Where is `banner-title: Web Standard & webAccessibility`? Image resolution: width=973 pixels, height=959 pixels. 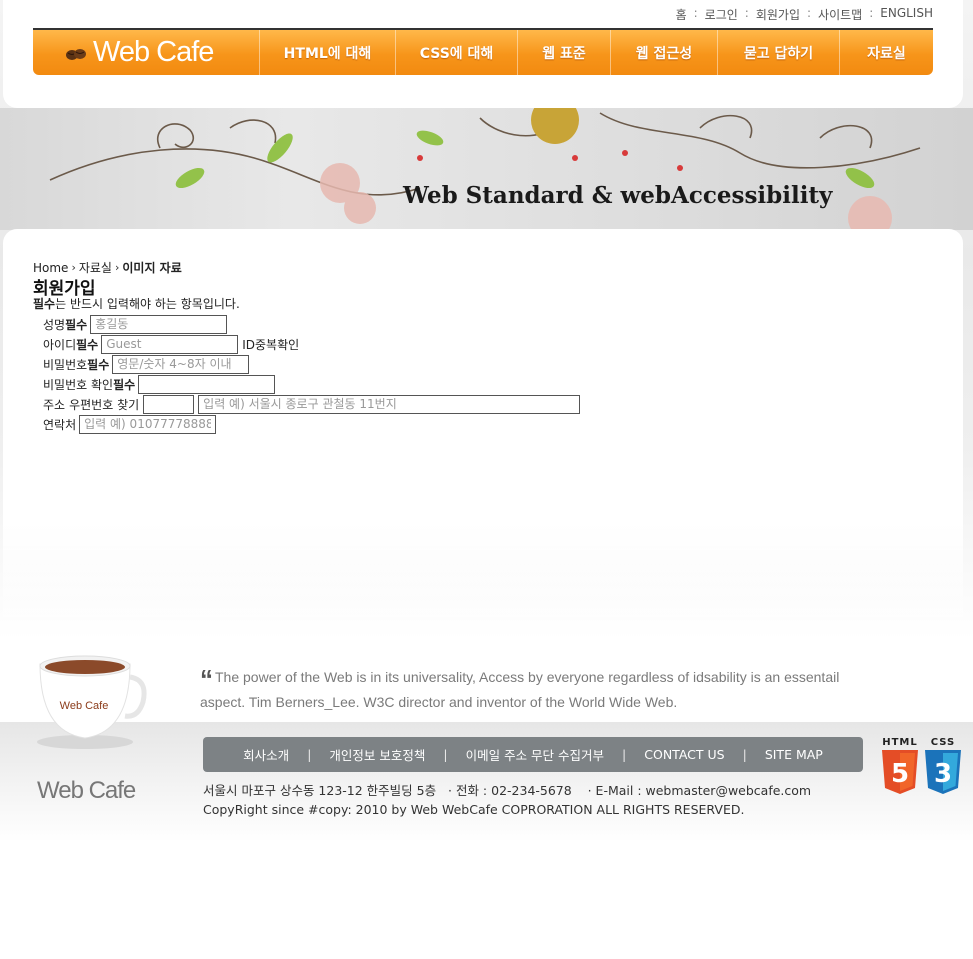 banner-title: Web Standard & webAccessibility is located at coordinates (618, 195).